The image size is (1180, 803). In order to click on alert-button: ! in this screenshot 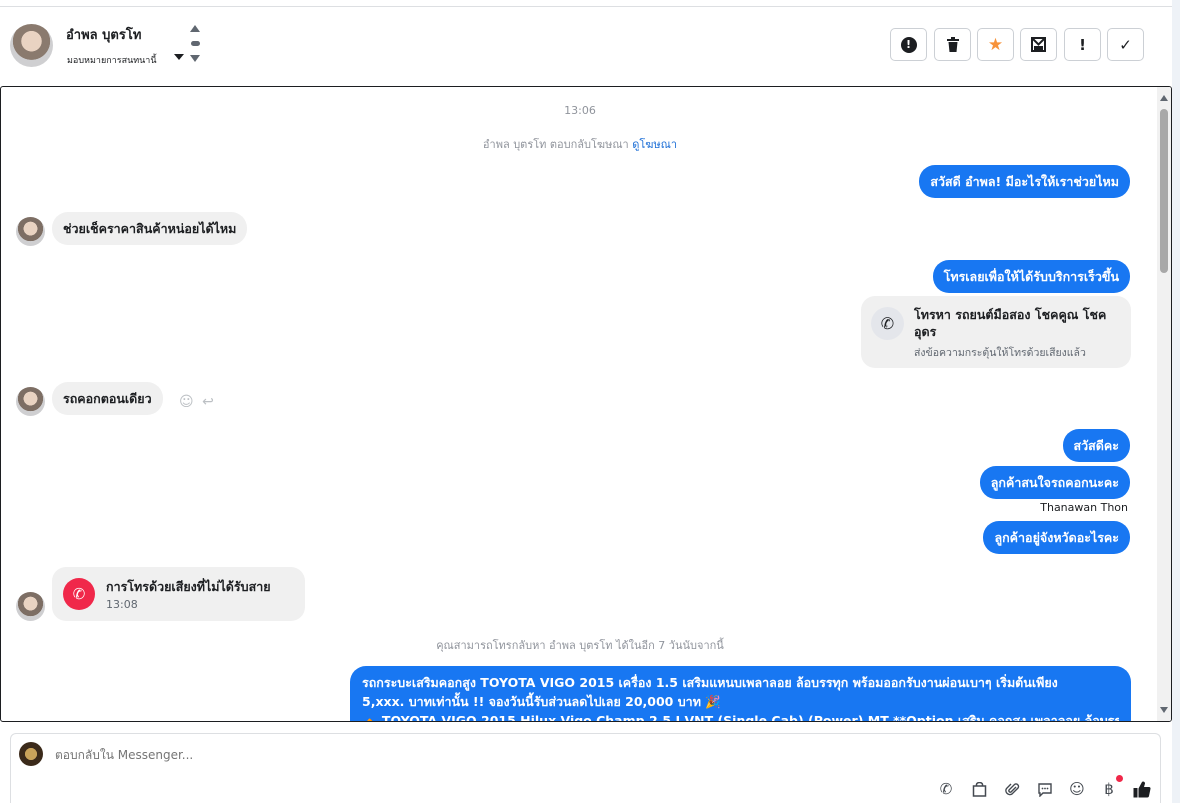, I will do `click(908, 44)`.